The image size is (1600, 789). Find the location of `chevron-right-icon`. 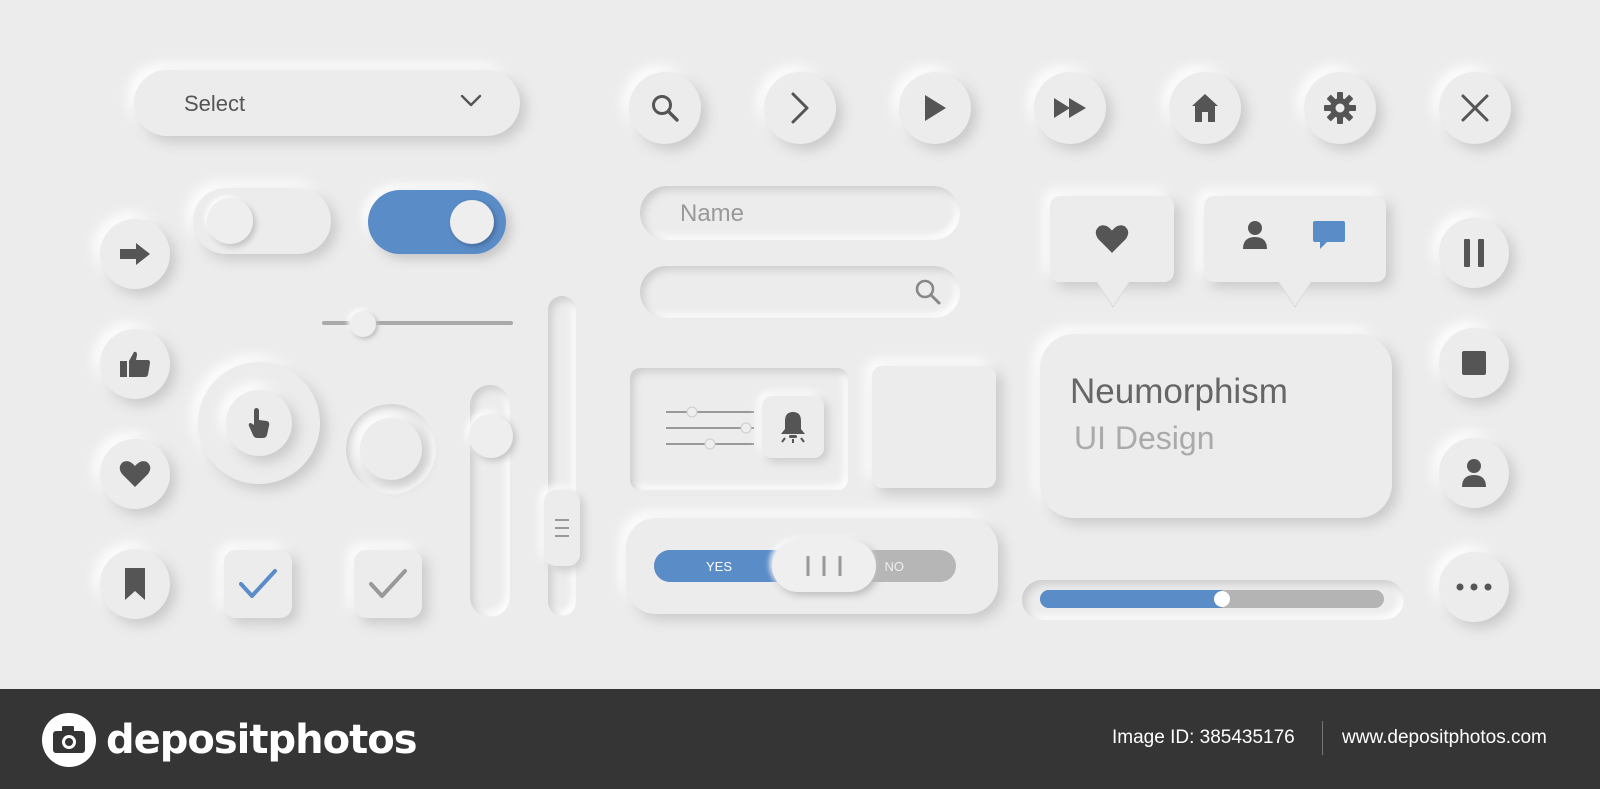

chevron-right-icon is located at coordinates (800, 108).